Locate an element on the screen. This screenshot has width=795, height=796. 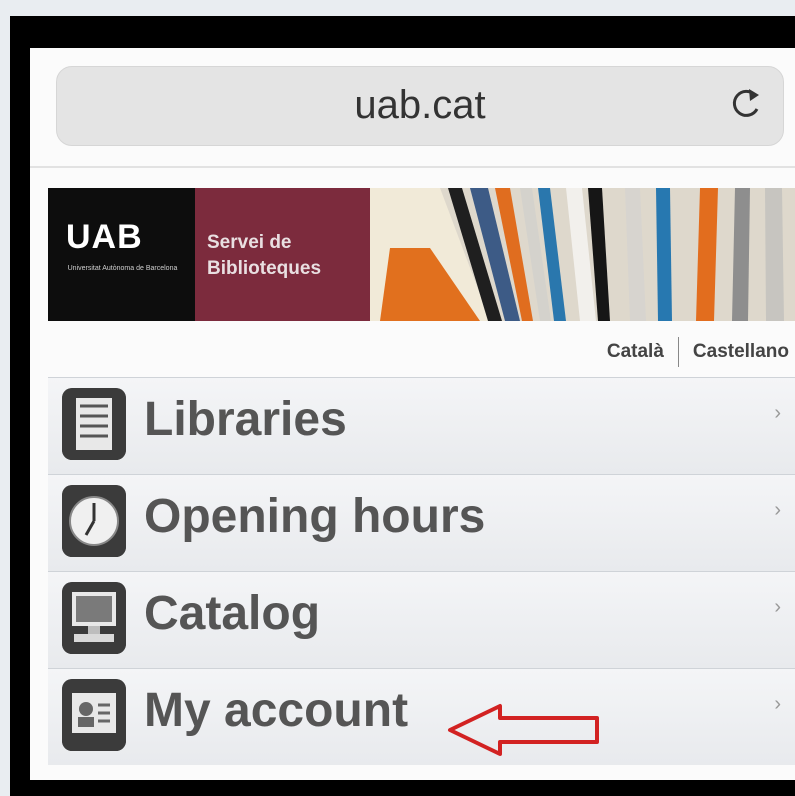
language-catala-link: Català is located at coordinates (635, 352).